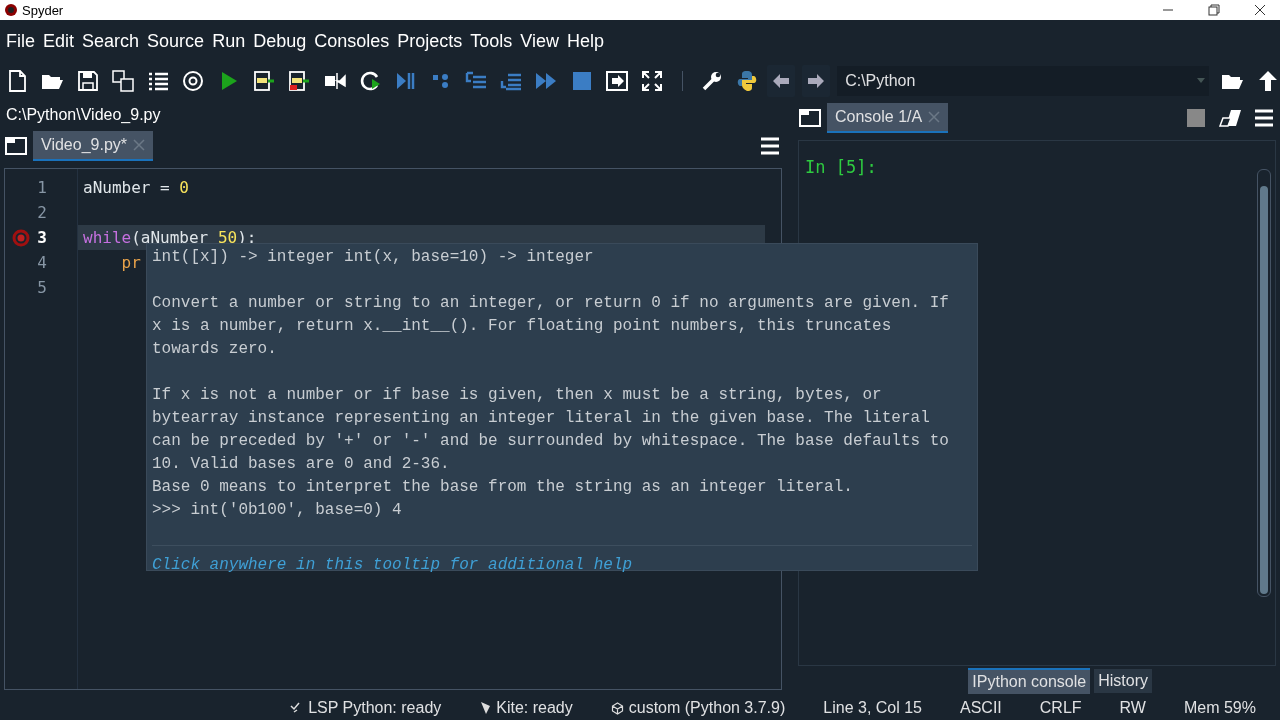 This screenshot has height=720, width=1280. I want to click on forward-button, so click(815, 81).